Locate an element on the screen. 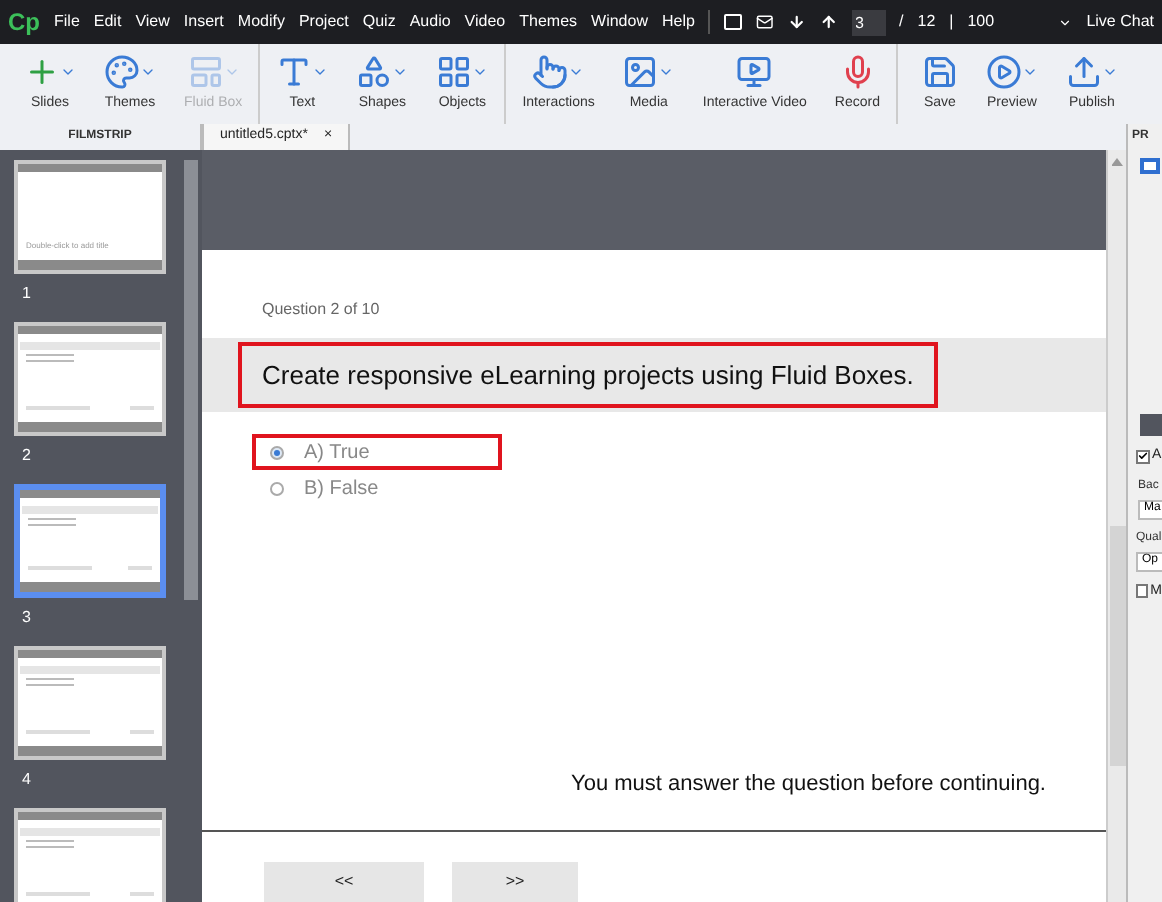 This screenshot has height=902, width=1162. menu-item: Modify is located at coordinates (261, 22).